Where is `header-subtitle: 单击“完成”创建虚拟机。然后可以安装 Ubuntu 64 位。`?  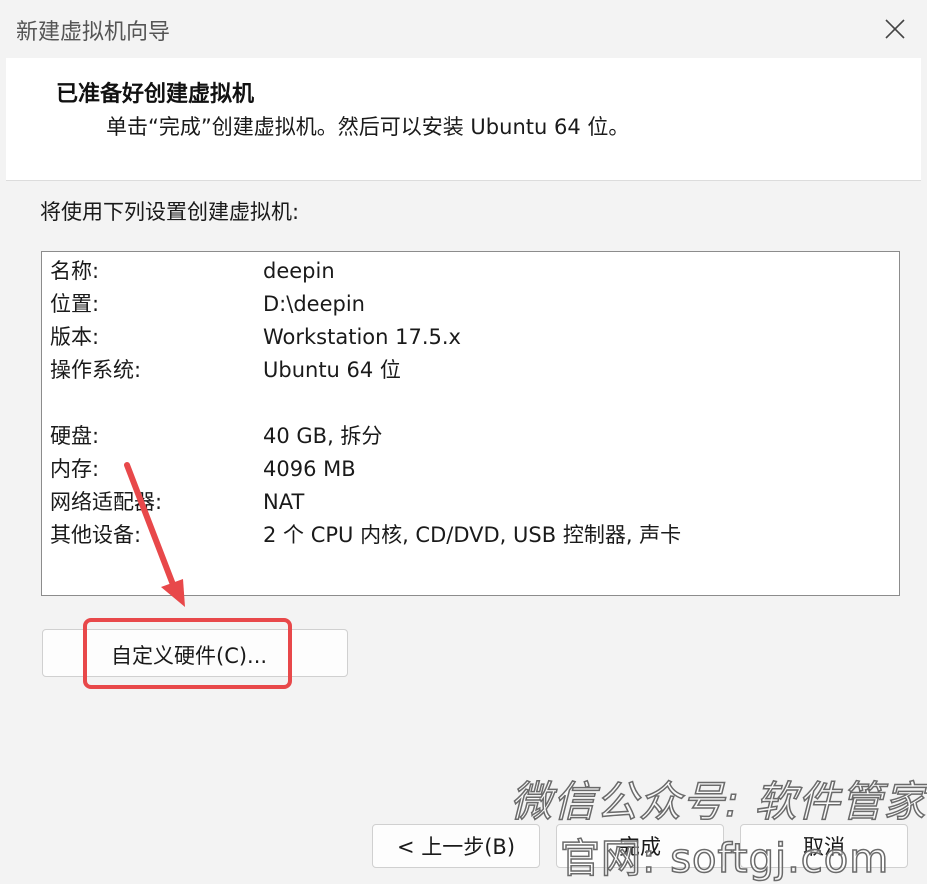 header-subtitle: 单击“完成”创建虚拟机。然后可以安装 Ubuntu 64 位。 is located at coordinates (368, 127).